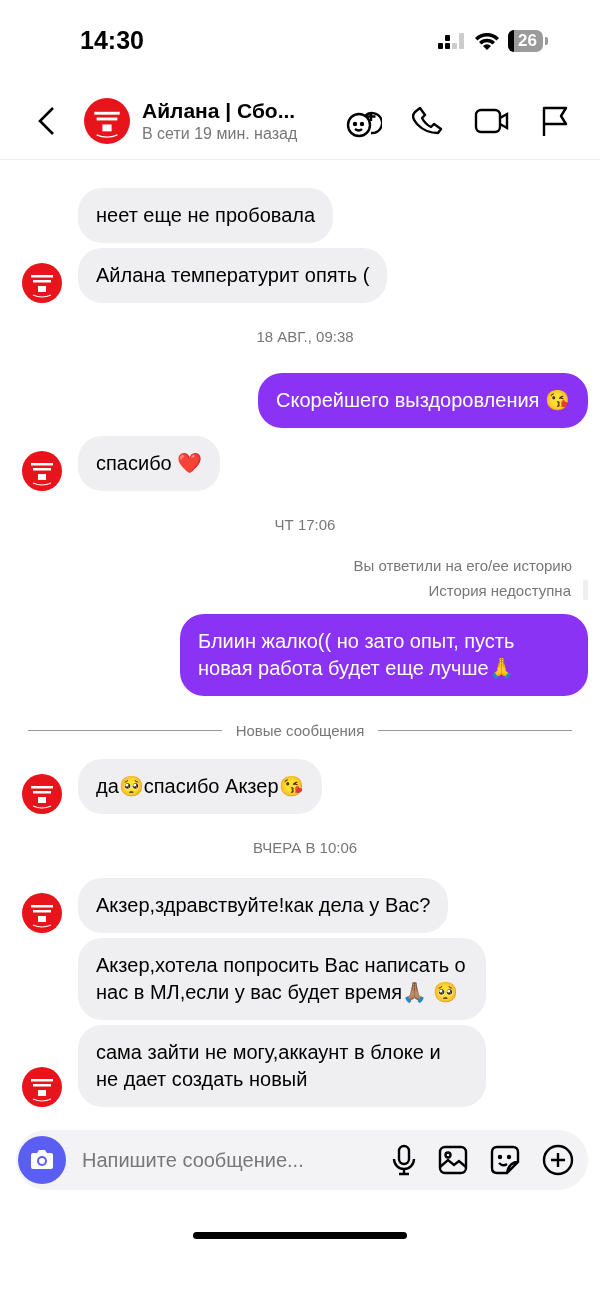  What do you see at coordinates (423, 400) in the screenshot?
I see `message-bubble: Скорейшего выздоровления 😘` at bounding box center [423, 400].